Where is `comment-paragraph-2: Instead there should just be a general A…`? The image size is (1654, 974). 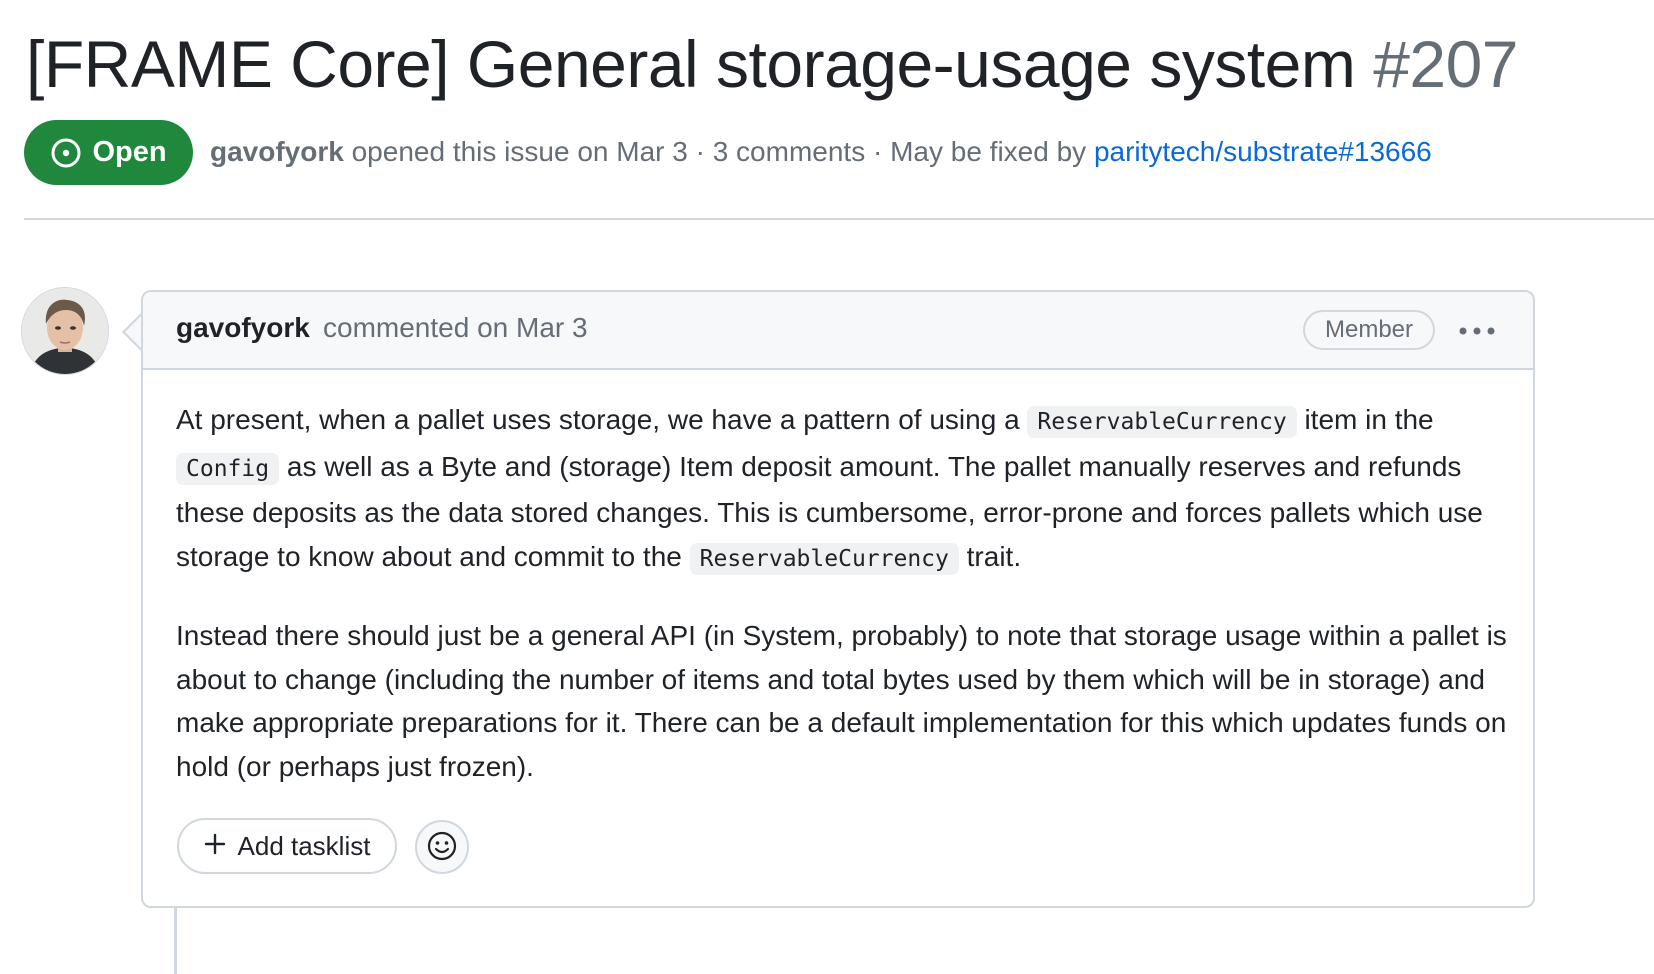 comment-paragraph-2: Instead there should just be a general A… is located at coordinates (841, 701).